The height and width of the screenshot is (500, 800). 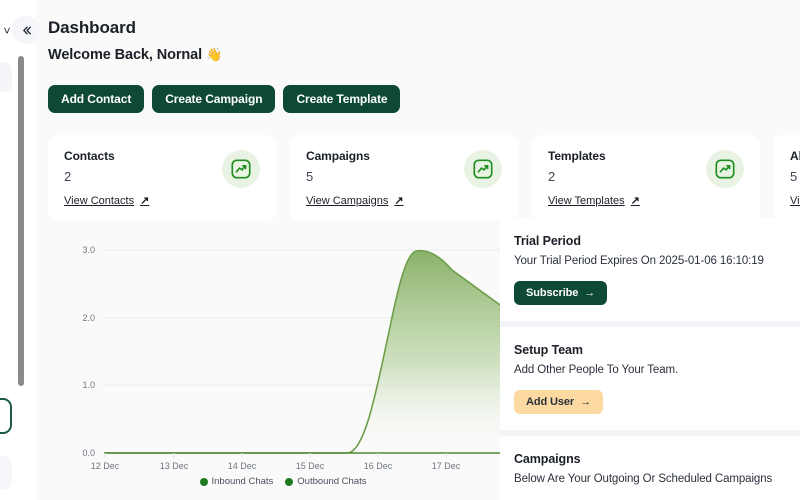 I want to click on view-campaigns-link: View Campaigns ↗, so click(x=355, y=201).